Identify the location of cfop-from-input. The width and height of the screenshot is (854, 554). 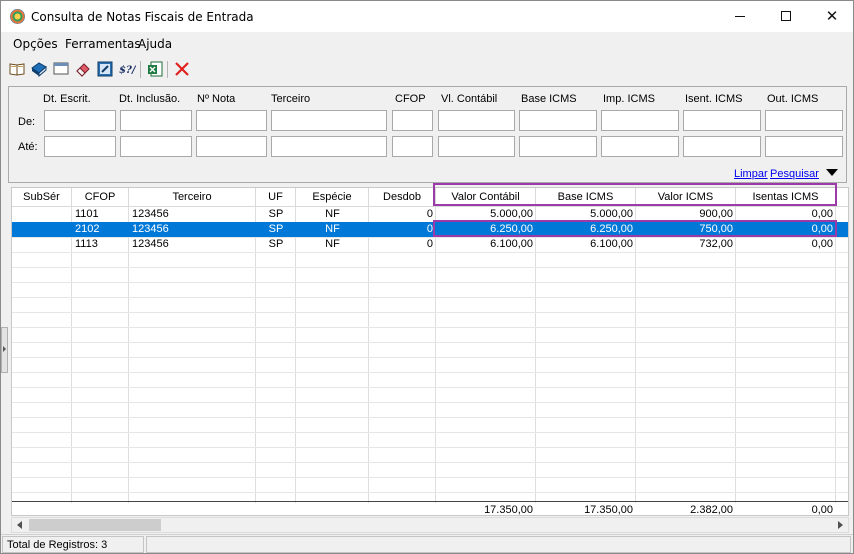
(412, 120).